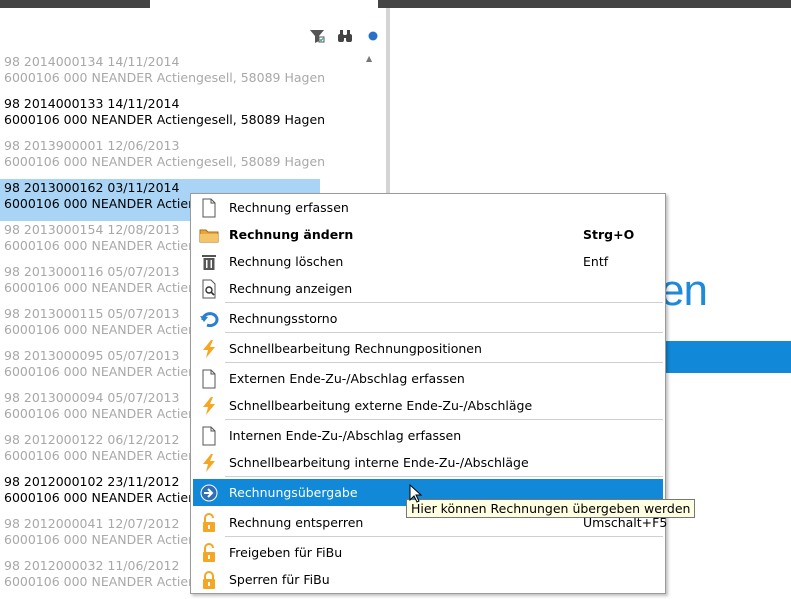 This screenshot has height=599, width=791. What do you see at coordinates (209, 289) in the screenshot?
I see `preview-icon` at bounding box center [209, 289].